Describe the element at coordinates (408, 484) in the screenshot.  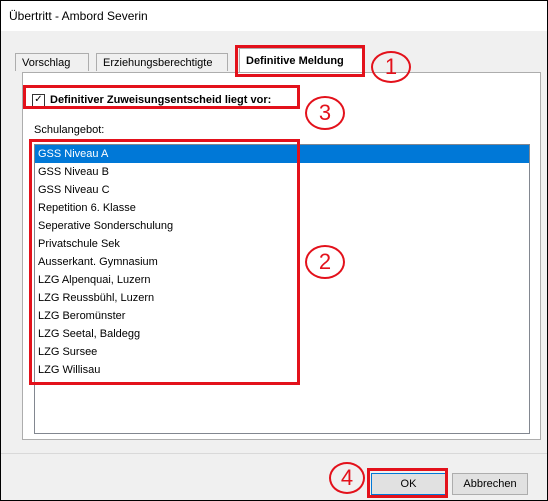
I see `ok-button: OK` at that location.